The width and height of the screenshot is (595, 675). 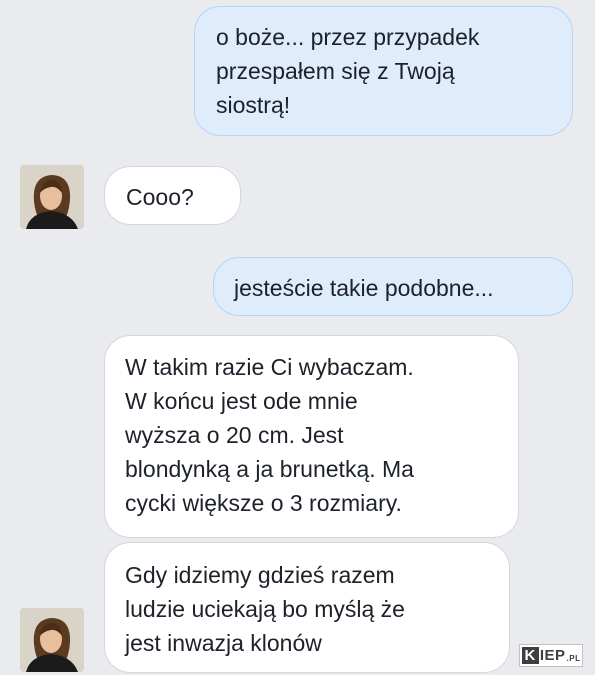 What do you see at coordinates (530, 655) in the screenshot?
I see `watermark-first-letter: K` at bounding box center [530, 655].